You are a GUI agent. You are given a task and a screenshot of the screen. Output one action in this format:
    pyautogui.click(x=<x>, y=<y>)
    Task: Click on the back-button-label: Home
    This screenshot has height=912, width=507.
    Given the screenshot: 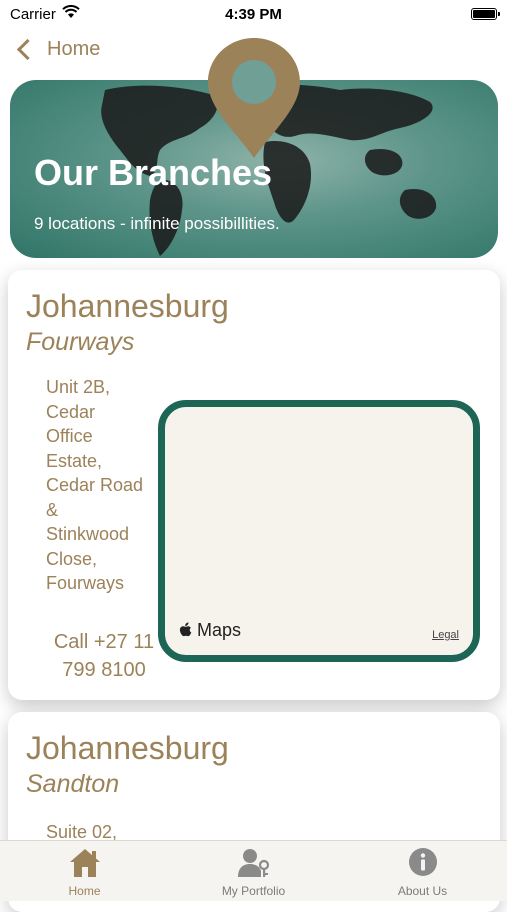 What is the action you would take?
    pyautogui.click(x=74, y=49)
    